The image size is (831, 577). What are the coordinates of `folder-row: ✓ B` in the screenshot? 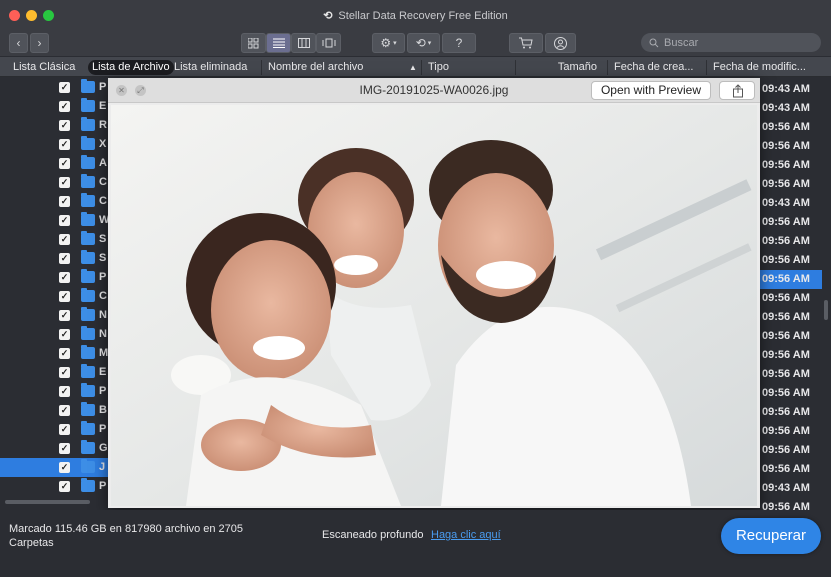 It's located at (55, 410).